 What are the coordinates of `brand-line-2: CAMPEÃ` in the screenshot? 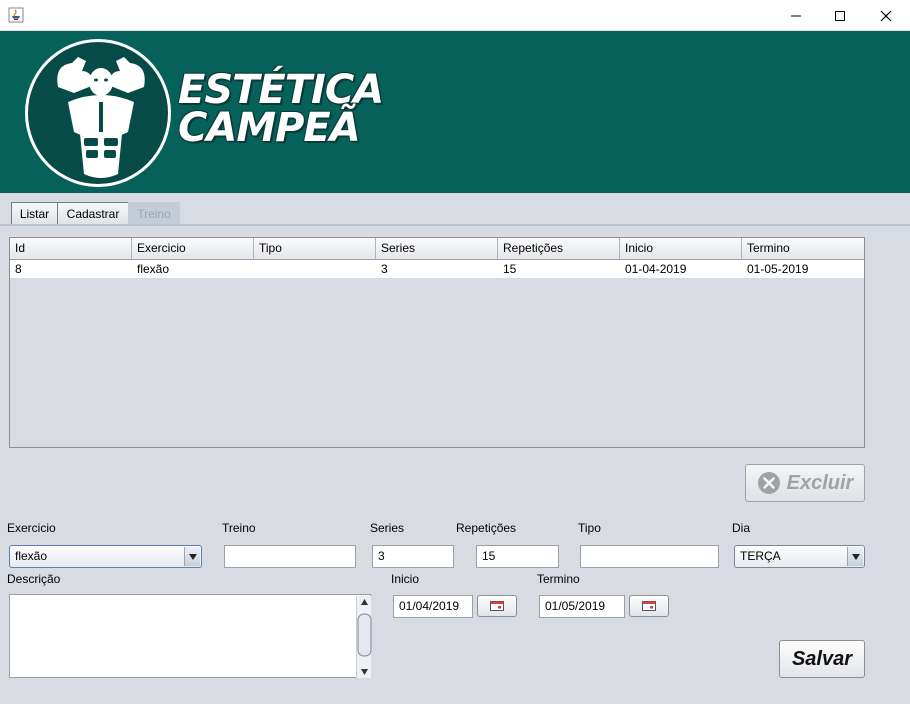 It's located at (269, 128).